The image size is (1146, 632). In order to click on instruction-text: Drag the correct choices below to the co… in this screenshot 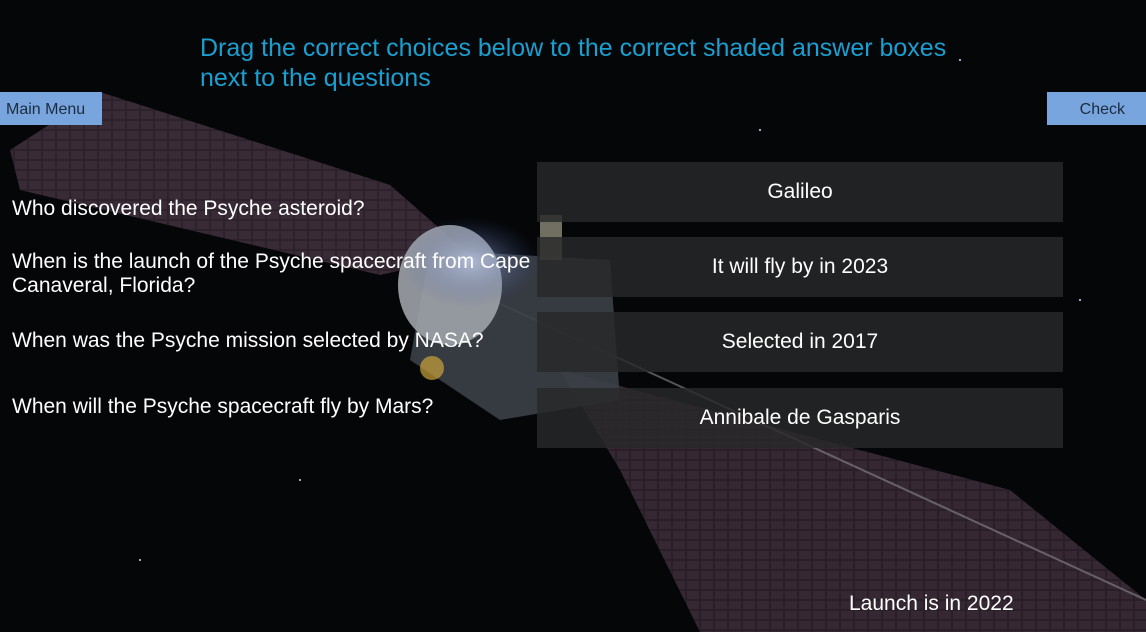, I will do `click(573, 63)`.